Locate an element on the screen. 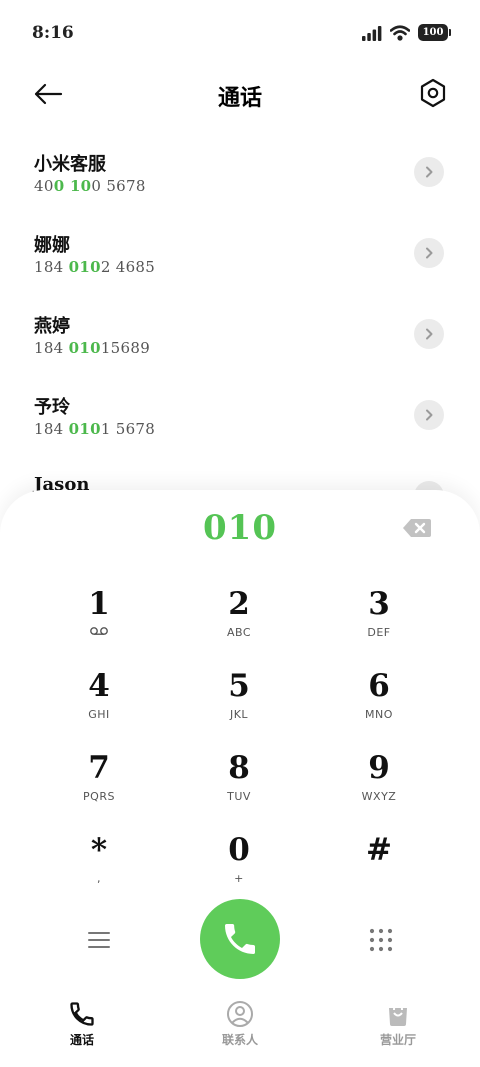  menu-lines-icon is located at coordinates (99, 940).